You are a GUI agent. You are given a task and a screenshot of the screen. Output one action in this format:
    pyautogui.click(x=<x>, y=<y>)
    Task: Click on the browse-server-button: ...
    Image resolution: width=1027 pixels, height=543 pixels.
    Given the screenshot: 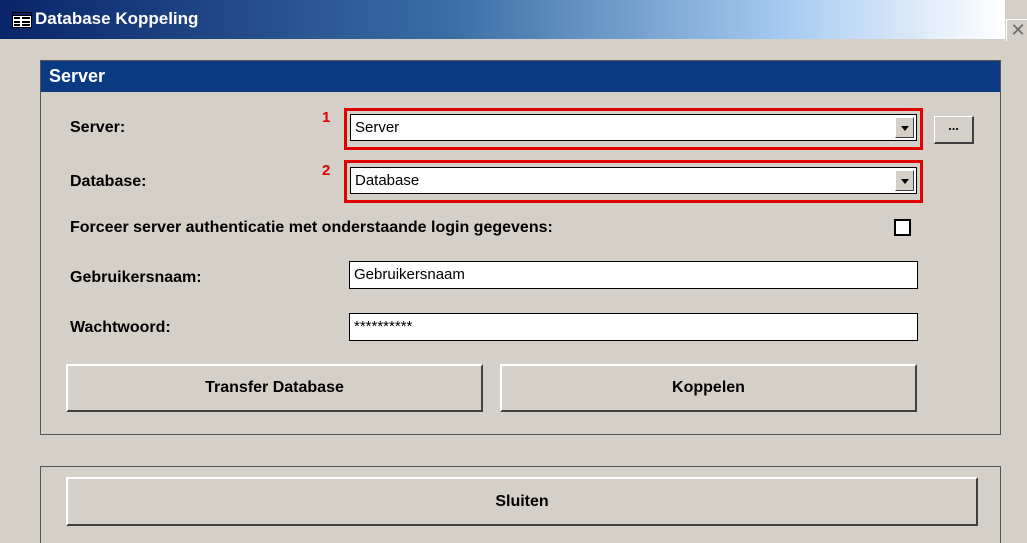 What is the action you would take?
    pyautogui.click(x=954, y=130)
    